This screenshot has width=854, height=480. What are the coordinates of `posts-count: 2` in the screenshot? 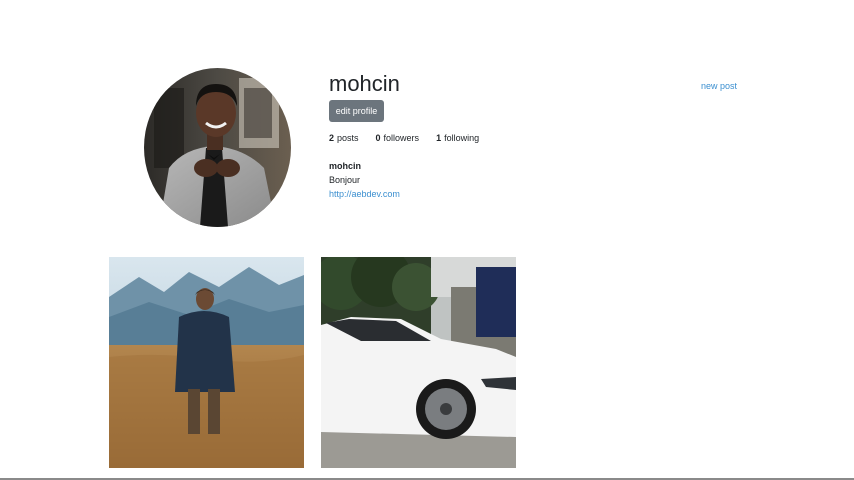 It's located at (332, 138).